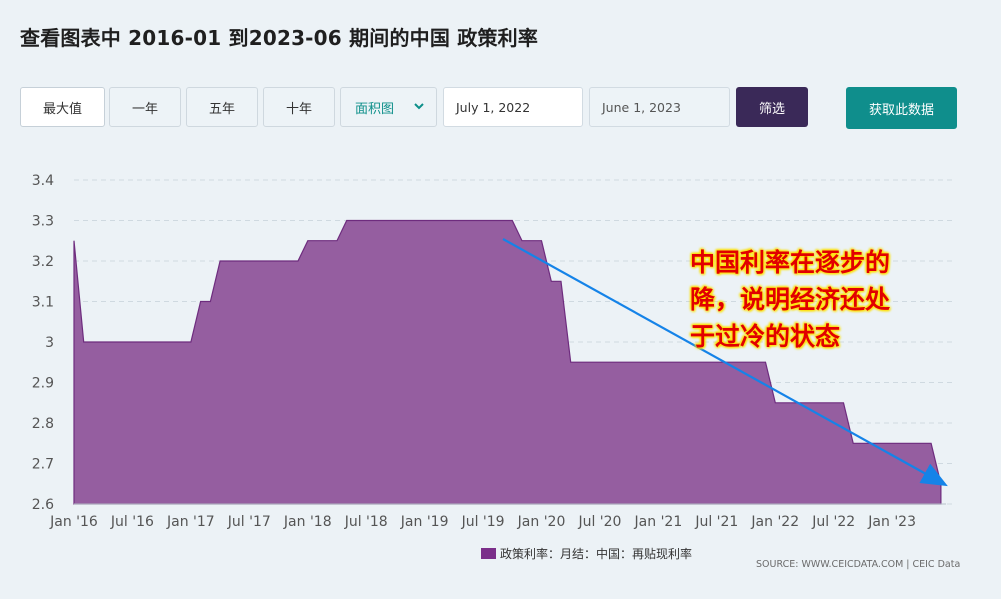  I want to click on y-tick-label: 2.7, so click(43, 465).